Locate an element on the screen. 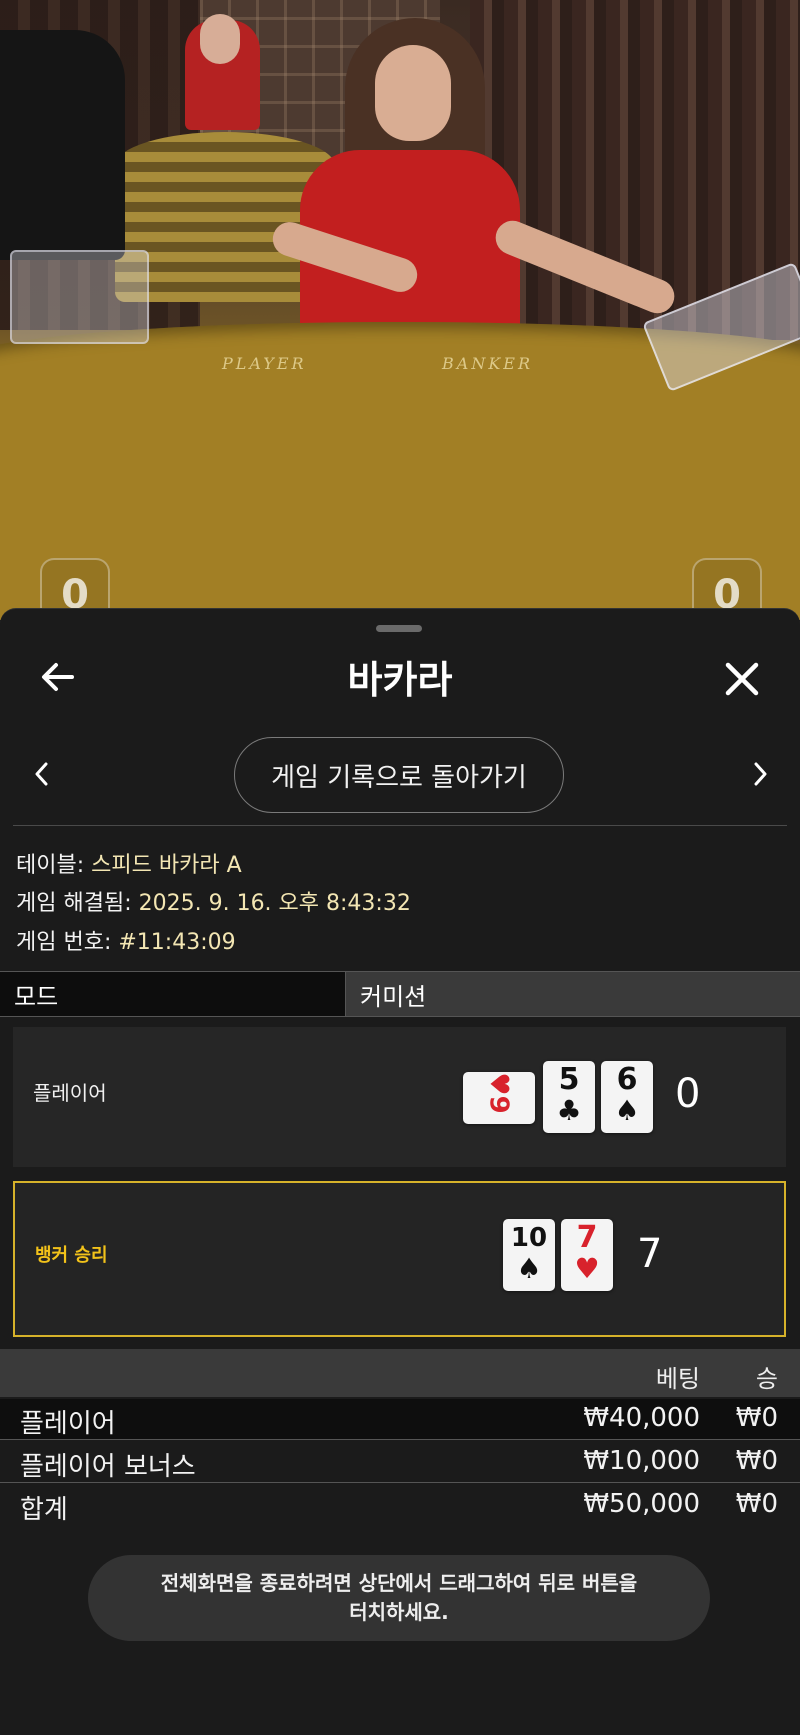 This screenshot has width=800, height=1735. card-rank: 9 is located at coordinates (499, 1104).